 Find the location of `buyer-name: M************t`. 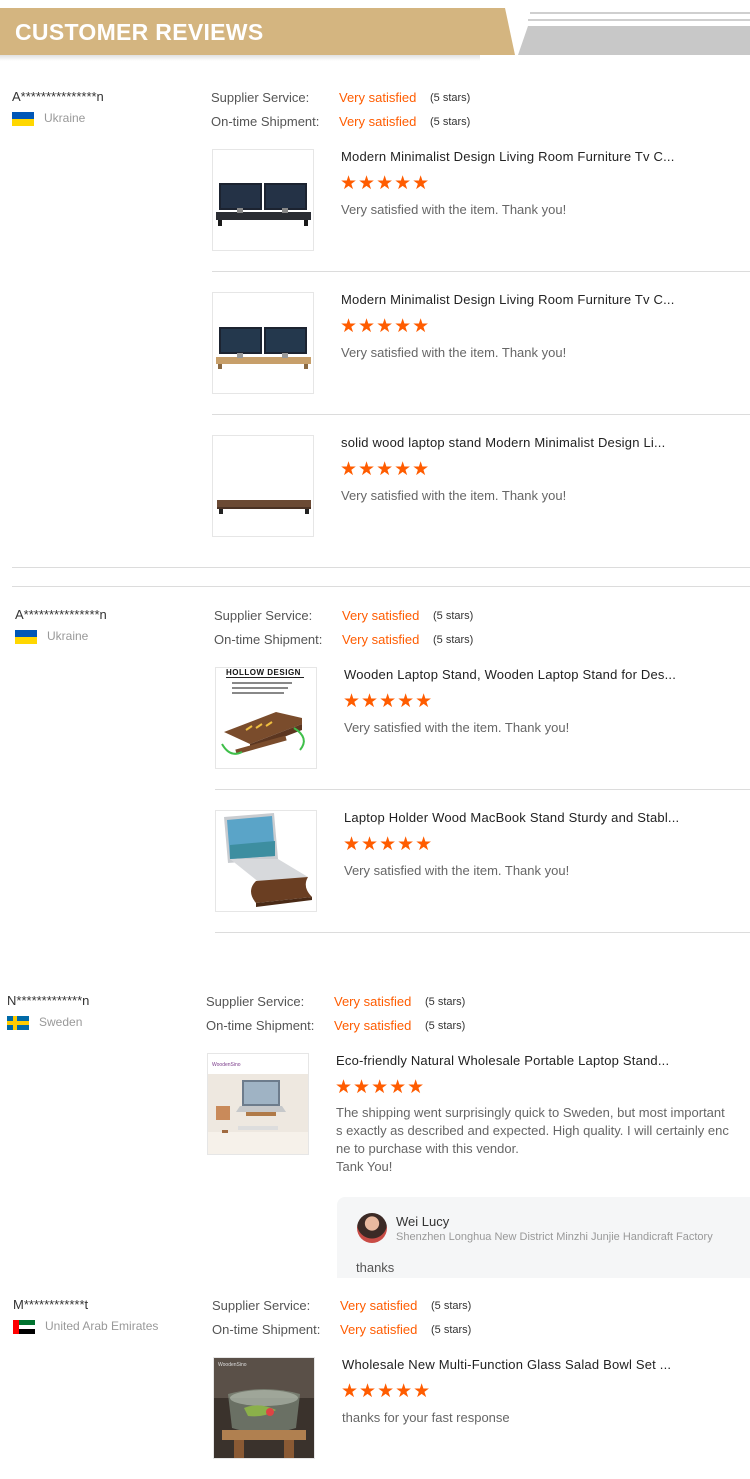

buyer-name: M************t is located at coordinates (51, 1304).